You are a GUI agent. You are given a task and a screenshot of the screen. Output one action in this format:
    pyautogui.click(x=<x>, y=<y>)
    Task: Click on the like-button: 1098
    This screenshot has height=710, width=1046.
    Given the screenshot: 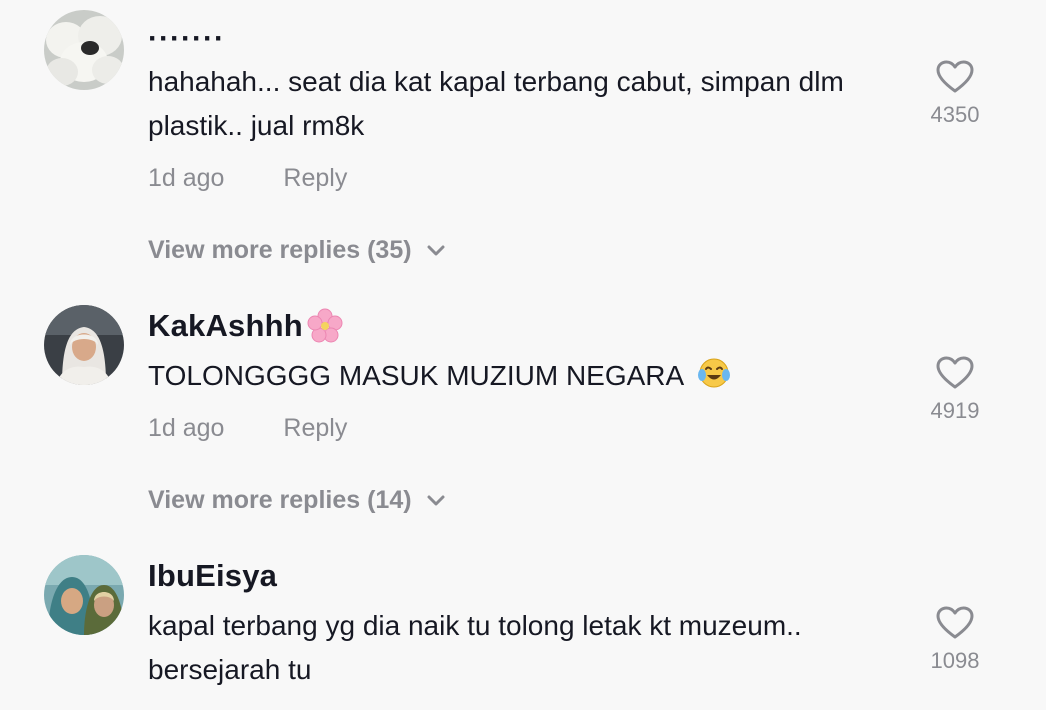 What is the action you would take?
    pyautogui.click(x=955, y=640)
    